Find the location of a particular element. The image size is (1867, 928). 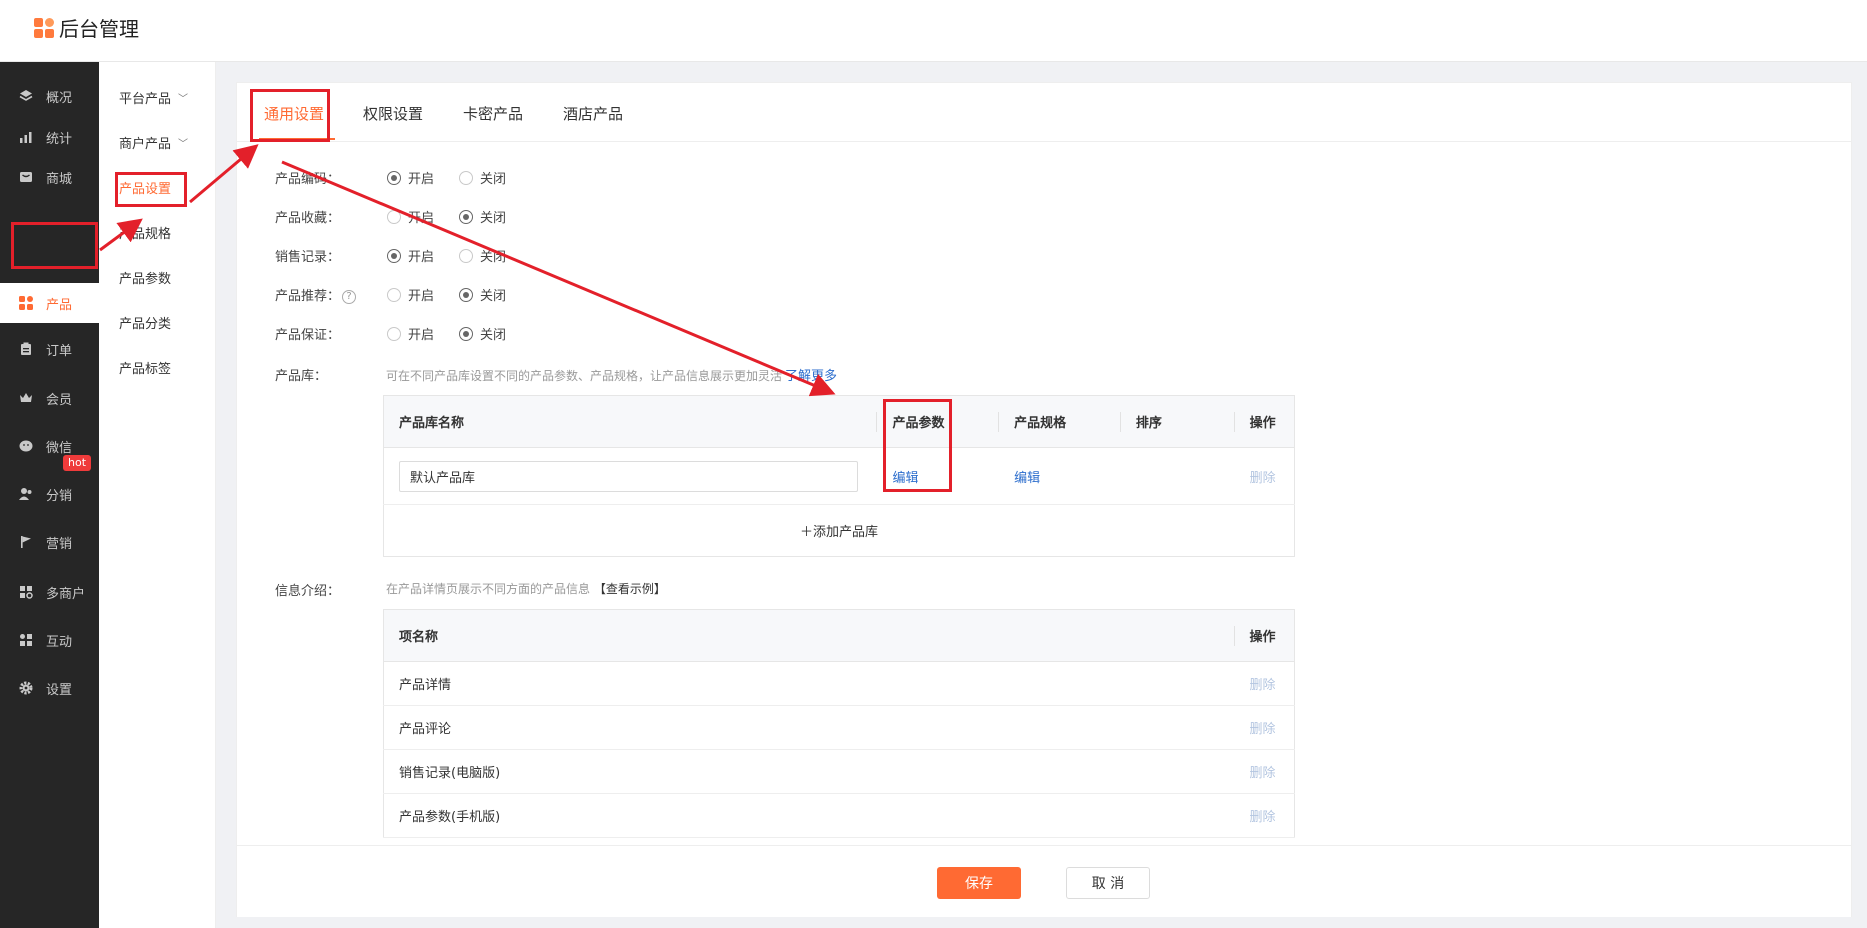

tab-bar: 通用设置 权限设置 卡密产品 酒店产品 is located at coordinates (1044, 112).